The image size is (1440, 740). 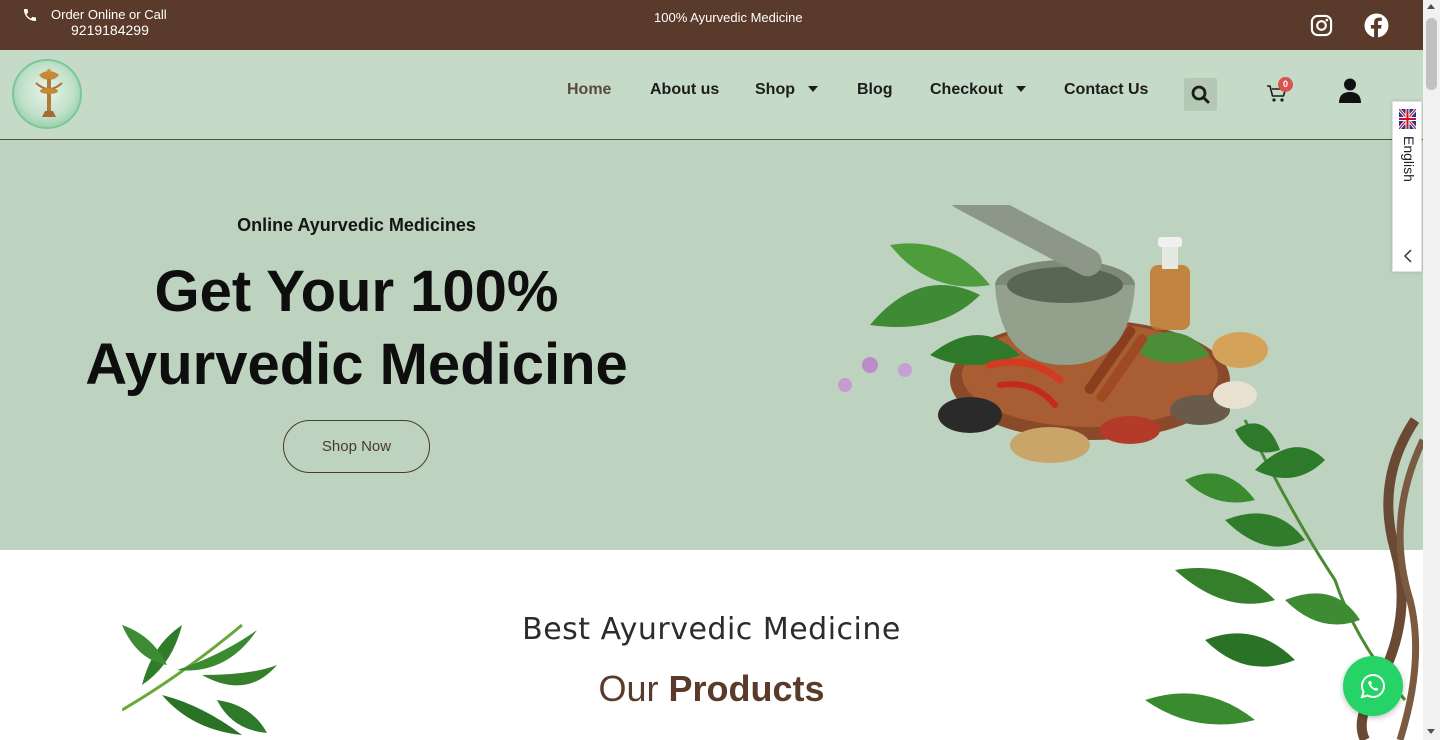 I want to click on scroll-up-icon, so click(x=1431, y=6).